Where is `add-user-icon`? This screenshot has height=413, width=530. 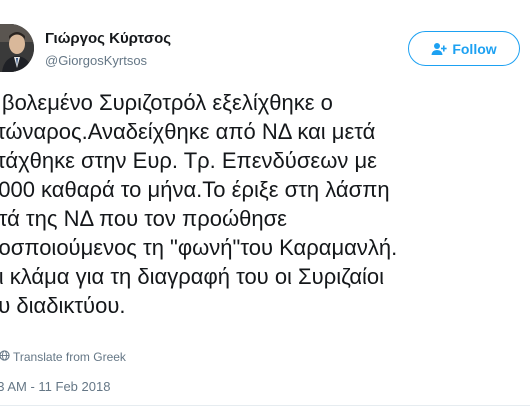
add-user-icon is located at coordinates (439, 49).